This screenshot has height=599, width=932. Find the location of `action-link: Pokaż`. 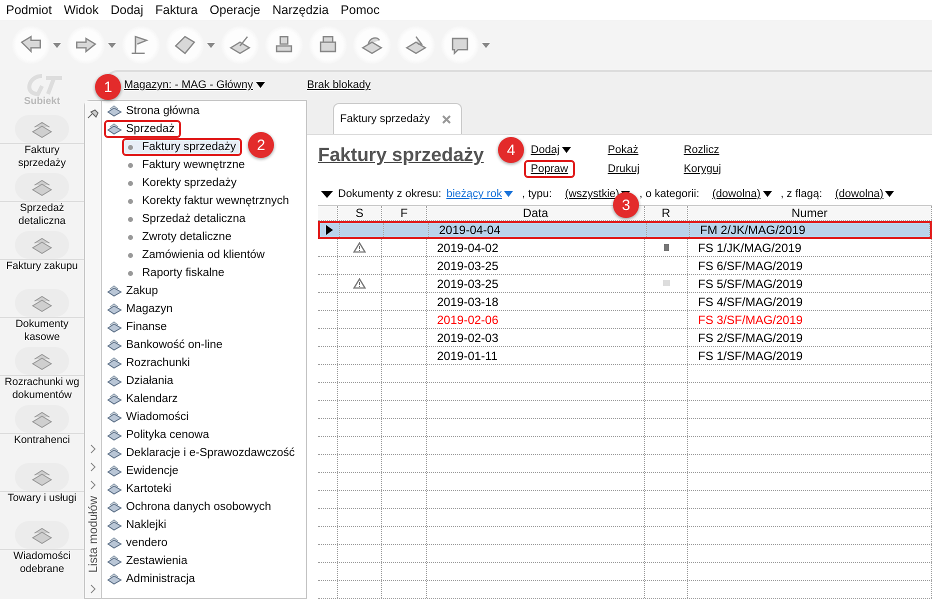

action-link: Pokaż is located at coordinates (623, 150).